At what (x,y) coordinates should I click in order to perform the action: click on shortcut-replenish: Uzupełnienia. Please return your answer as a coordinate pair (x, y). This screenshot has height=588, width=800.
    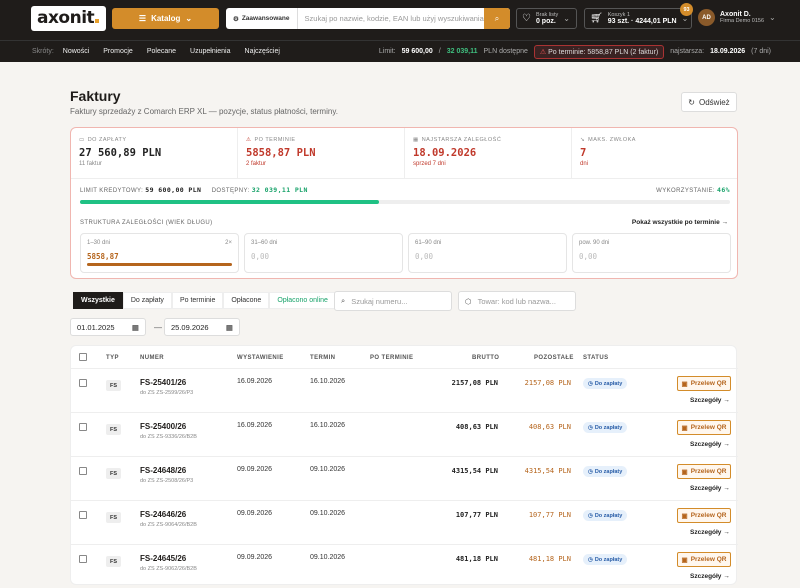
    Looking at the image, I should click on (210, 51).